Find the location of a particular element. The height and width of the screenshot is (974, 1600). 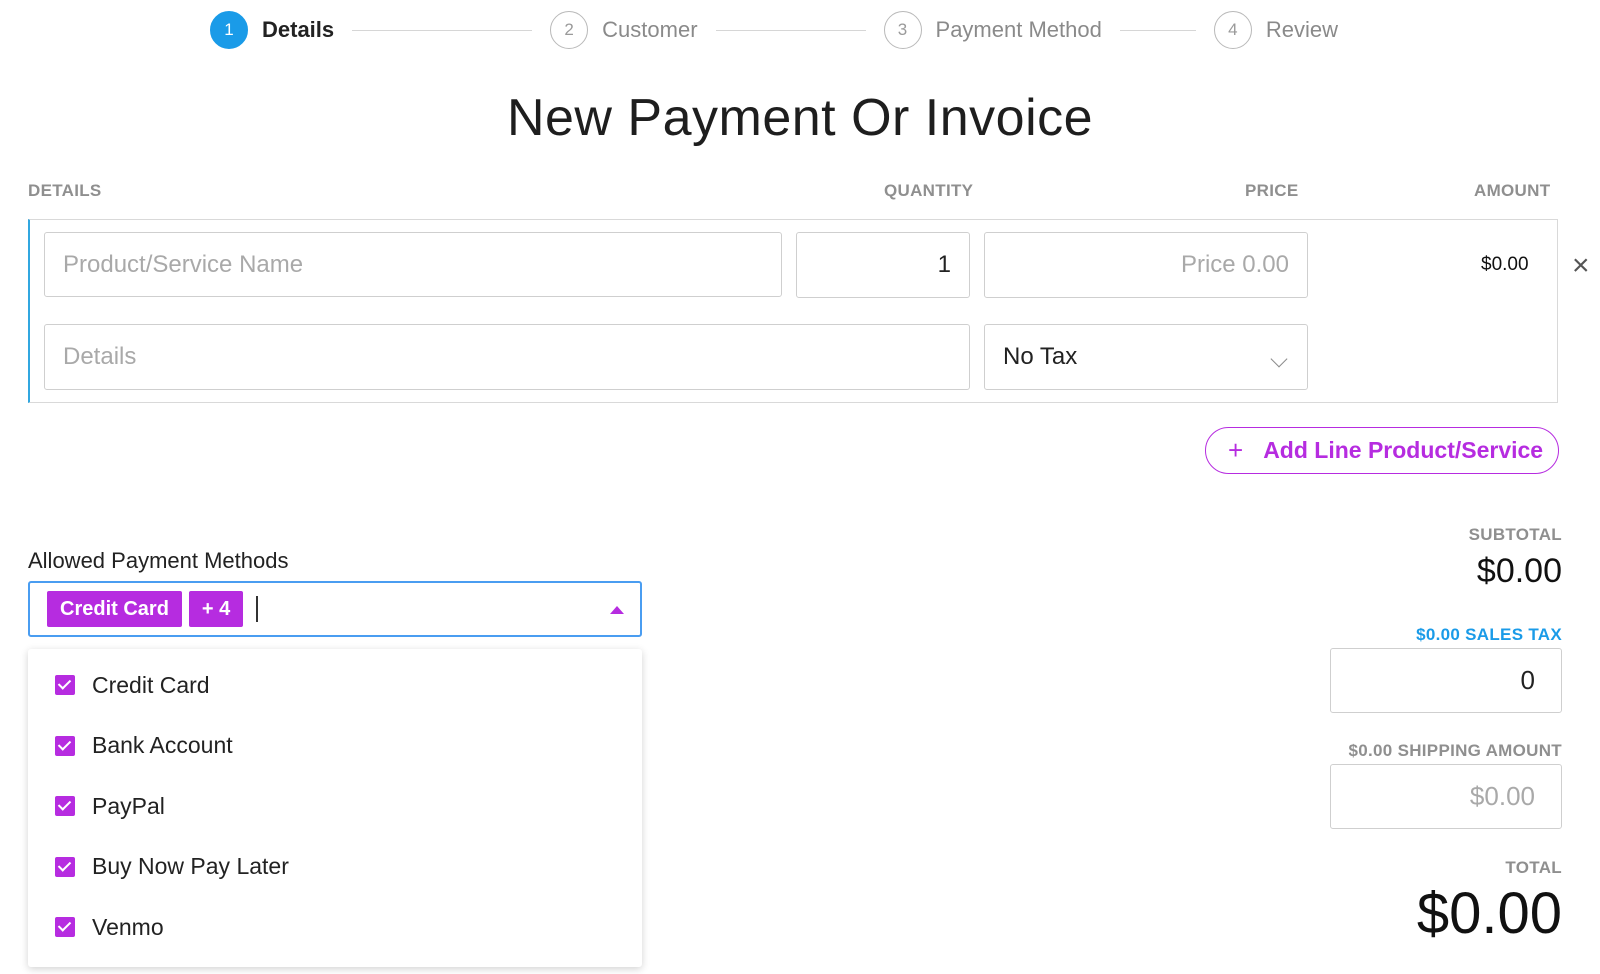

option-label: PayPal is located at coordinates (128, 805).